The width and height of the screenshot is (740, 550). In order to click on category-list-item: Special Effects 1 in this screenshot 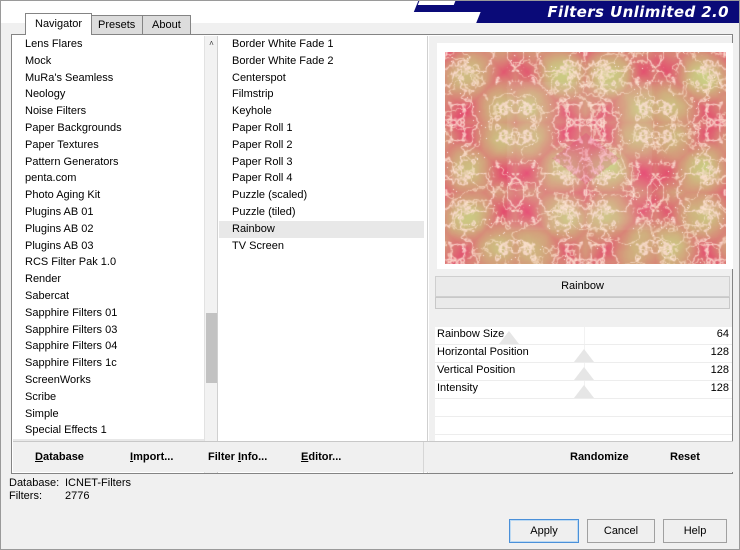, I will do `click(113, 430)`.